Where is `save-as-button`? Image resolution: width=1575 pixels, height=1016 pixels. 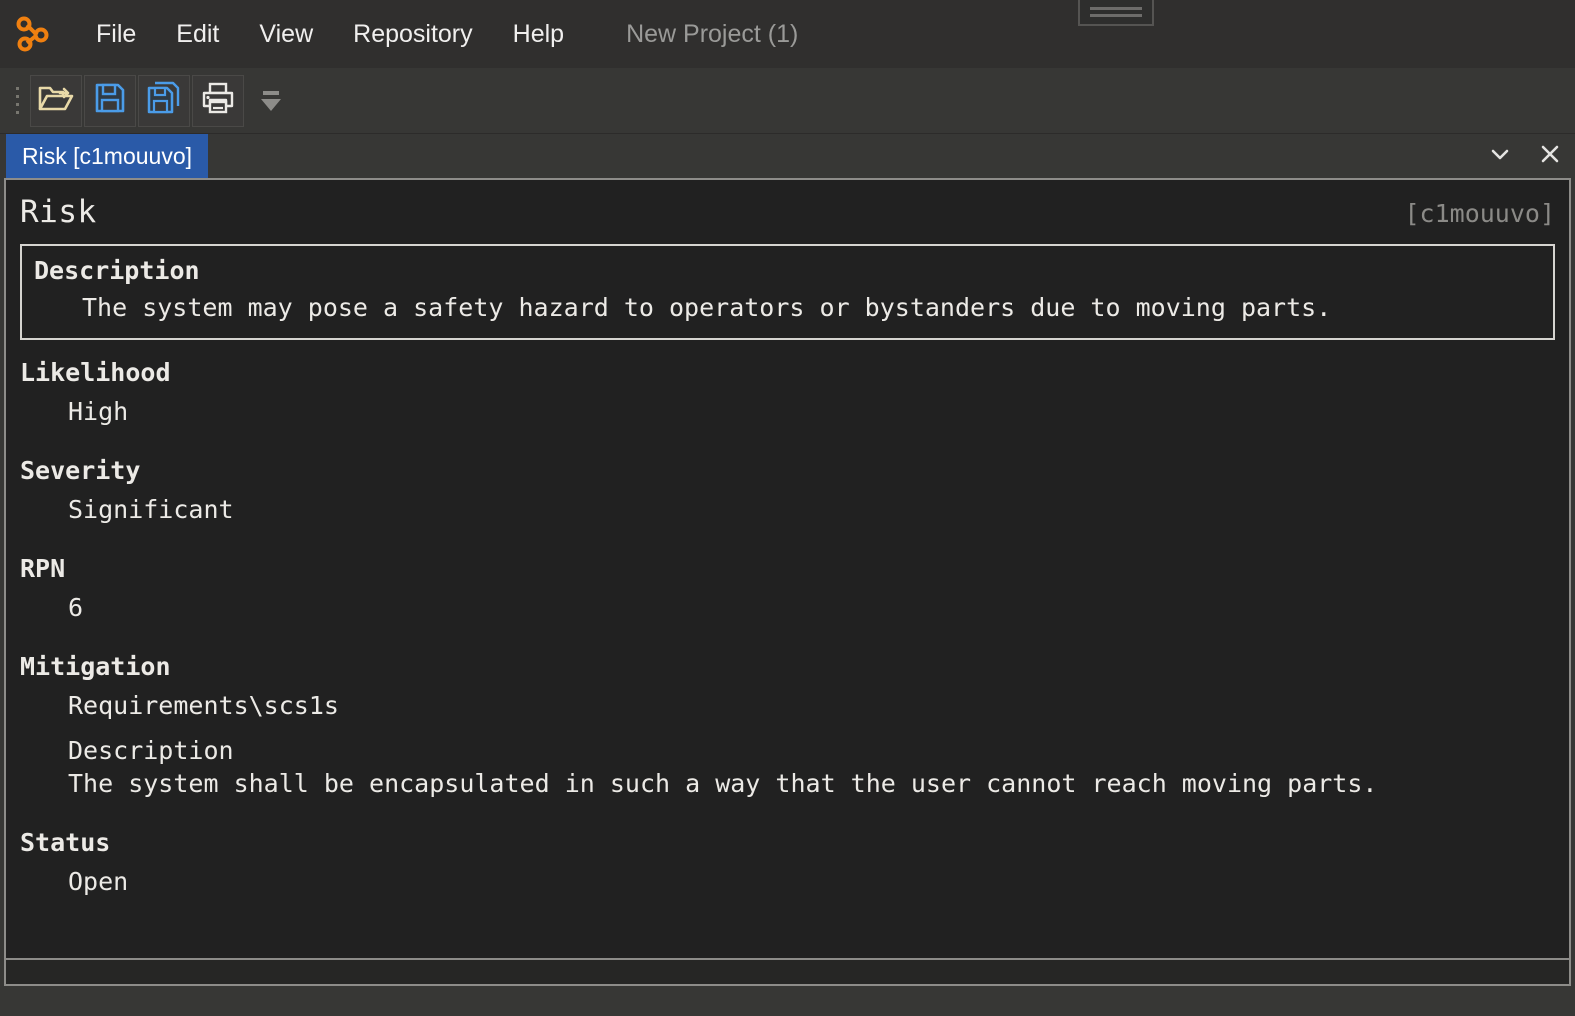
save-as-button is located at coordinates (164, 100).